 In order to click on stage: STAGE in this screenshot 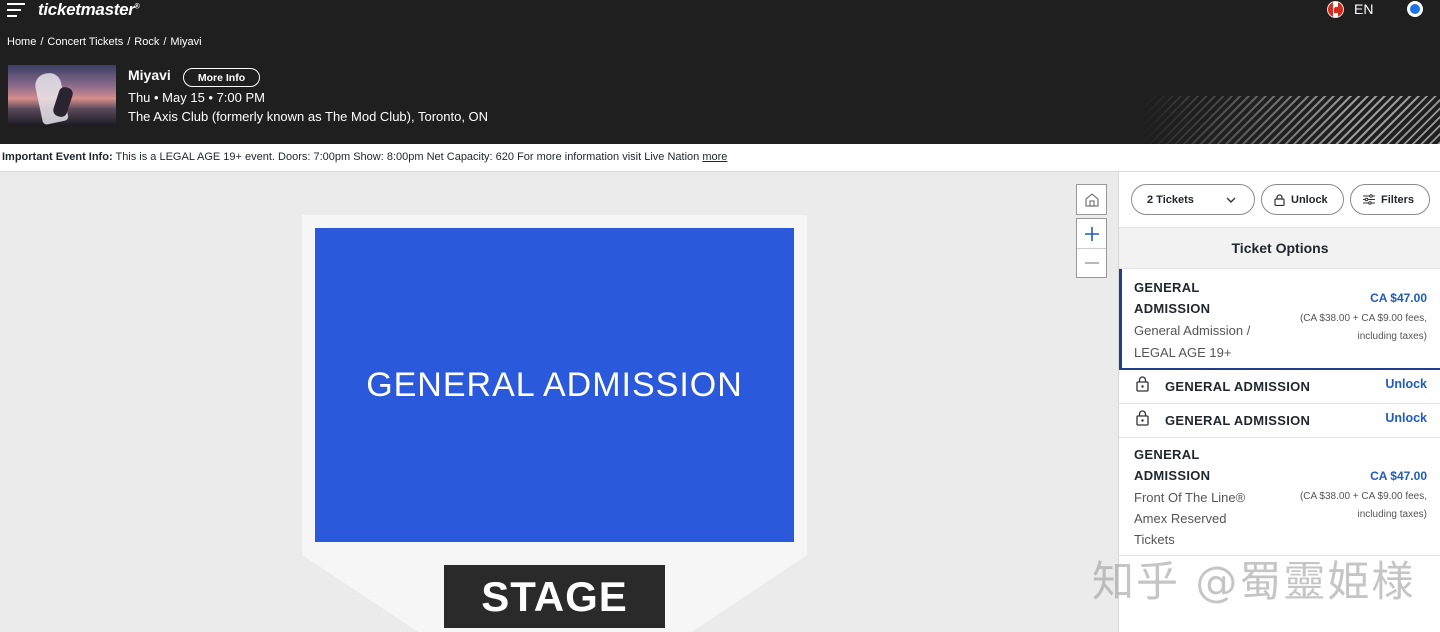, I will do `click(554, 596)`.